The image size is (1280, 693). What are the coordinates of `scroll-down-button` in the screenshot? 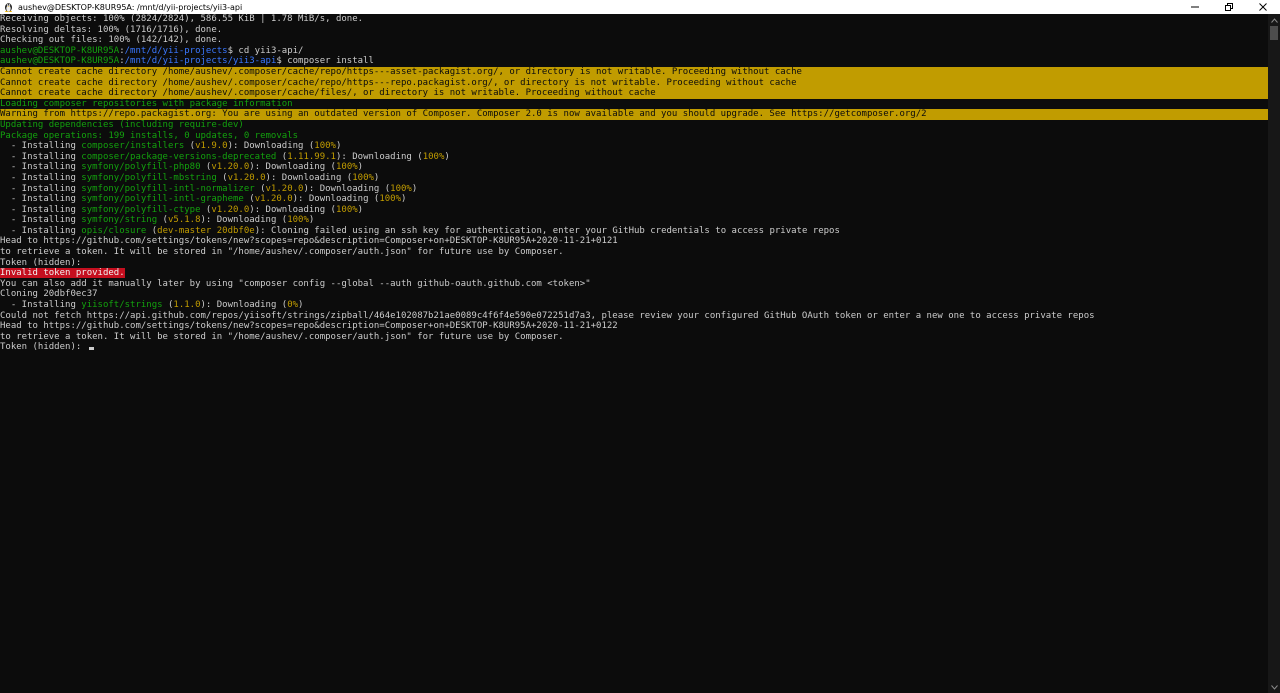 It's located at (1274, 687).